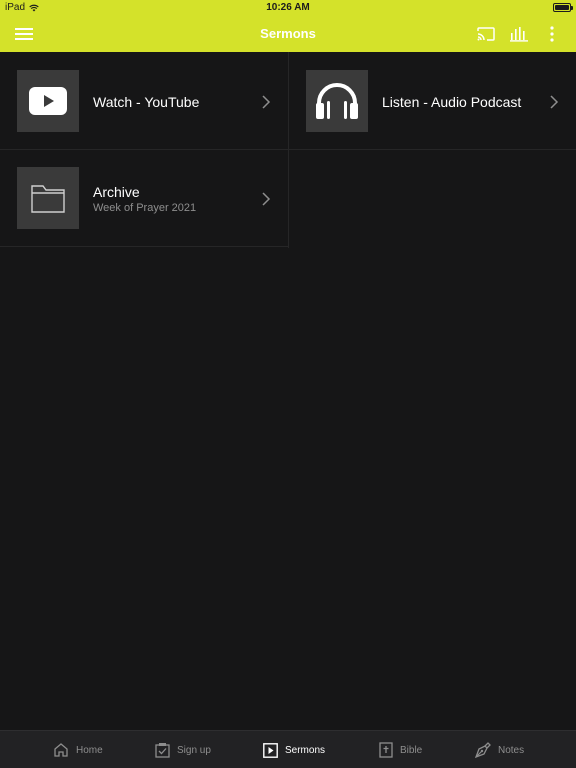 This screenshot has width=576, height=768. Describe the element at coordinates (486, 34) in the screenshot. I see `cast-icon` at that location.